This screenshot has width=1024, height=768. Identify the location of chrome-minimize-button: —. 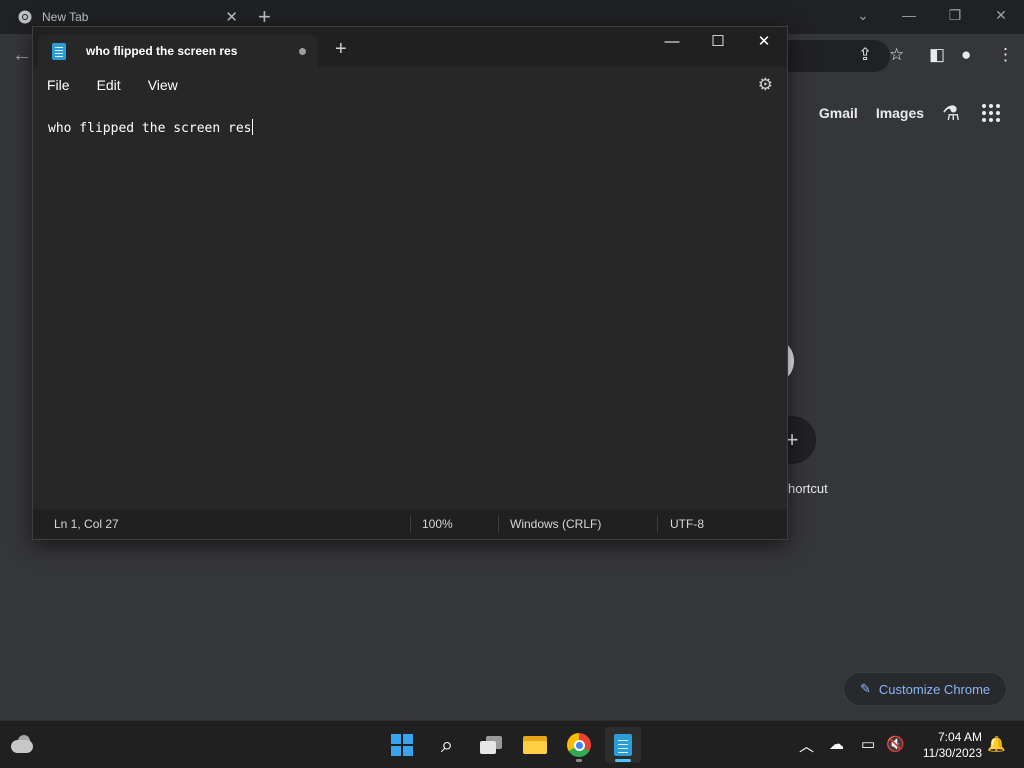
(909, 15).